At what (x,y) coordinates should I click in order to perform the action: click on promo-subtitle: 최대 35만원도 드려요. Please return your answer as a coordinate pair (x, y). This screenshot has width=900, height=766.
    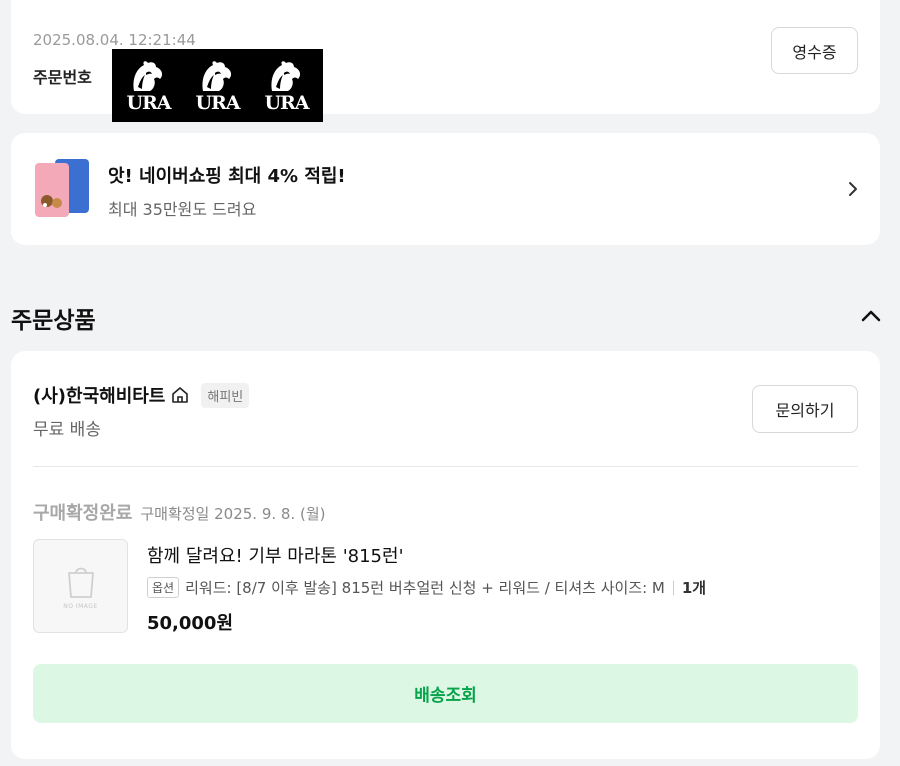
    Looking at the image, I should click on (182, 209).